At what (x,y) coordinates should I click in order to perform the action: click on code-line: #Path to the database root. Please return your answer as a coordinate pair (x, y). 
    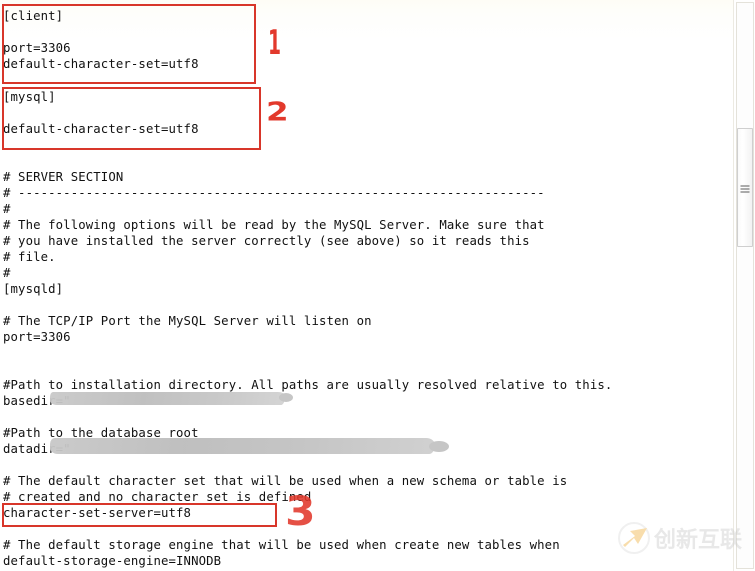
    Looking at the image, I should click on (101, 433).